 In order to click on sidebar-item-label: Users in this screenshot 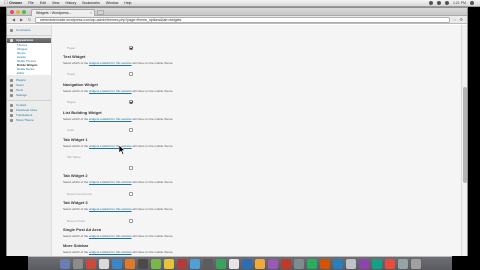, I will do `click(20, 85)`.